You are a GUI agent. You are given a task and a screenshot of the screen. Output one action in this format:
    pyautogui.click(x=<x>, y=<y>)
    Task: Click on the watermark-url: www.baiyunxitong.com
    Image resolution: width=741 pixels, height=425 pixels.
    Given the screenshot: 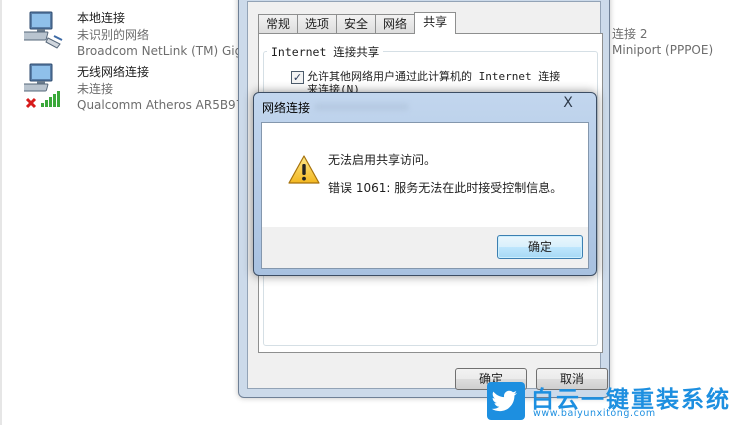 What is the action you would take?
    pyautogui.click(x=594, y=413)
    